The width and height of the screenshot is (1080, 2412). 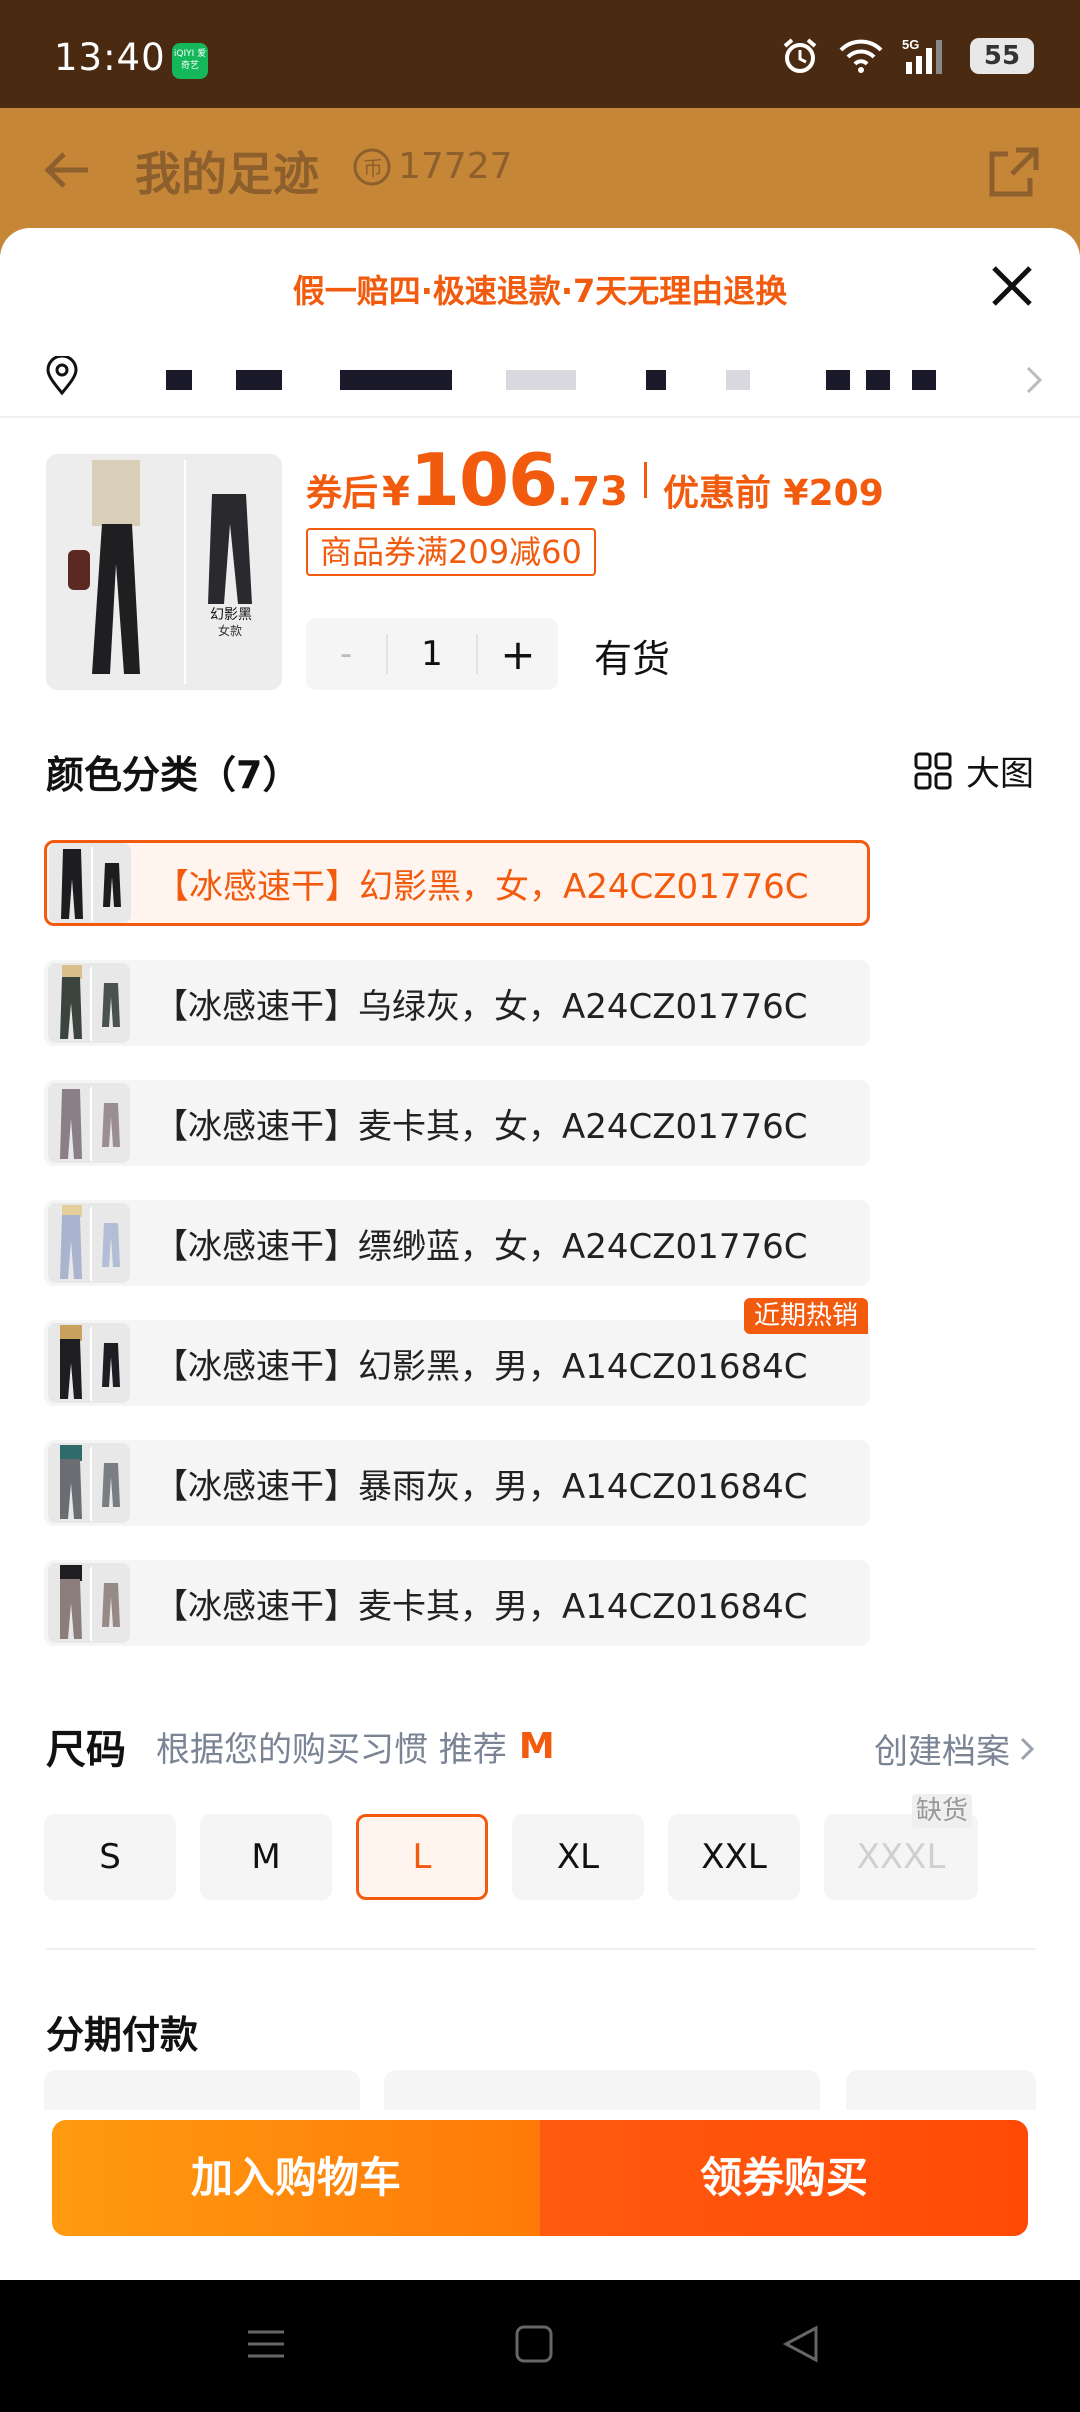 I want to click on product-thumbnail: 幻影黑 女款, so click(x=164, y=572).